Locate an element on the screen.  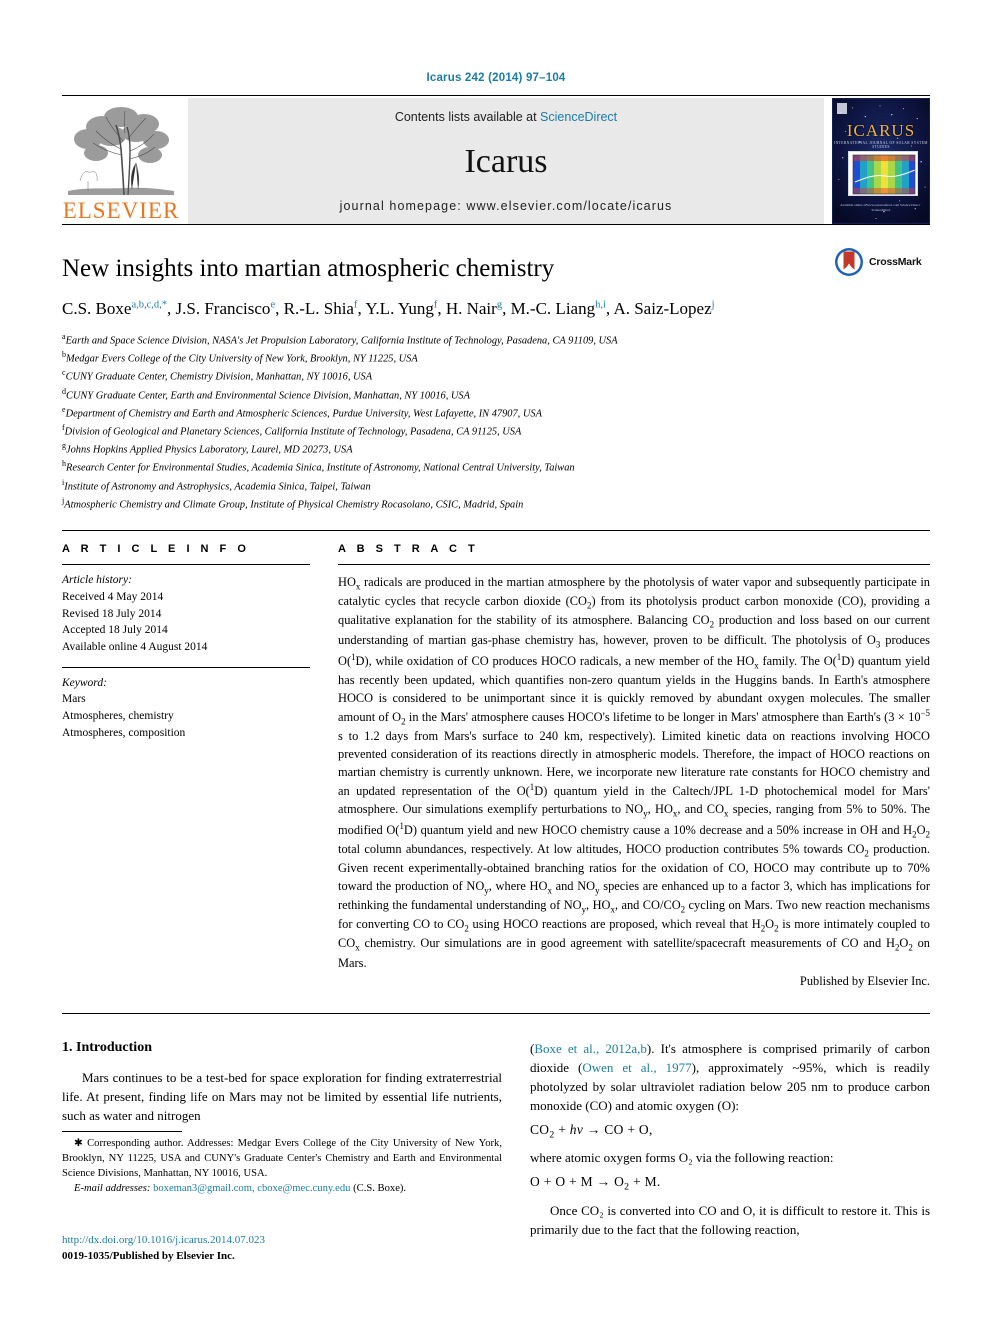
introduction-heading: 1. Introduction is located at coordinates (107, 1048).